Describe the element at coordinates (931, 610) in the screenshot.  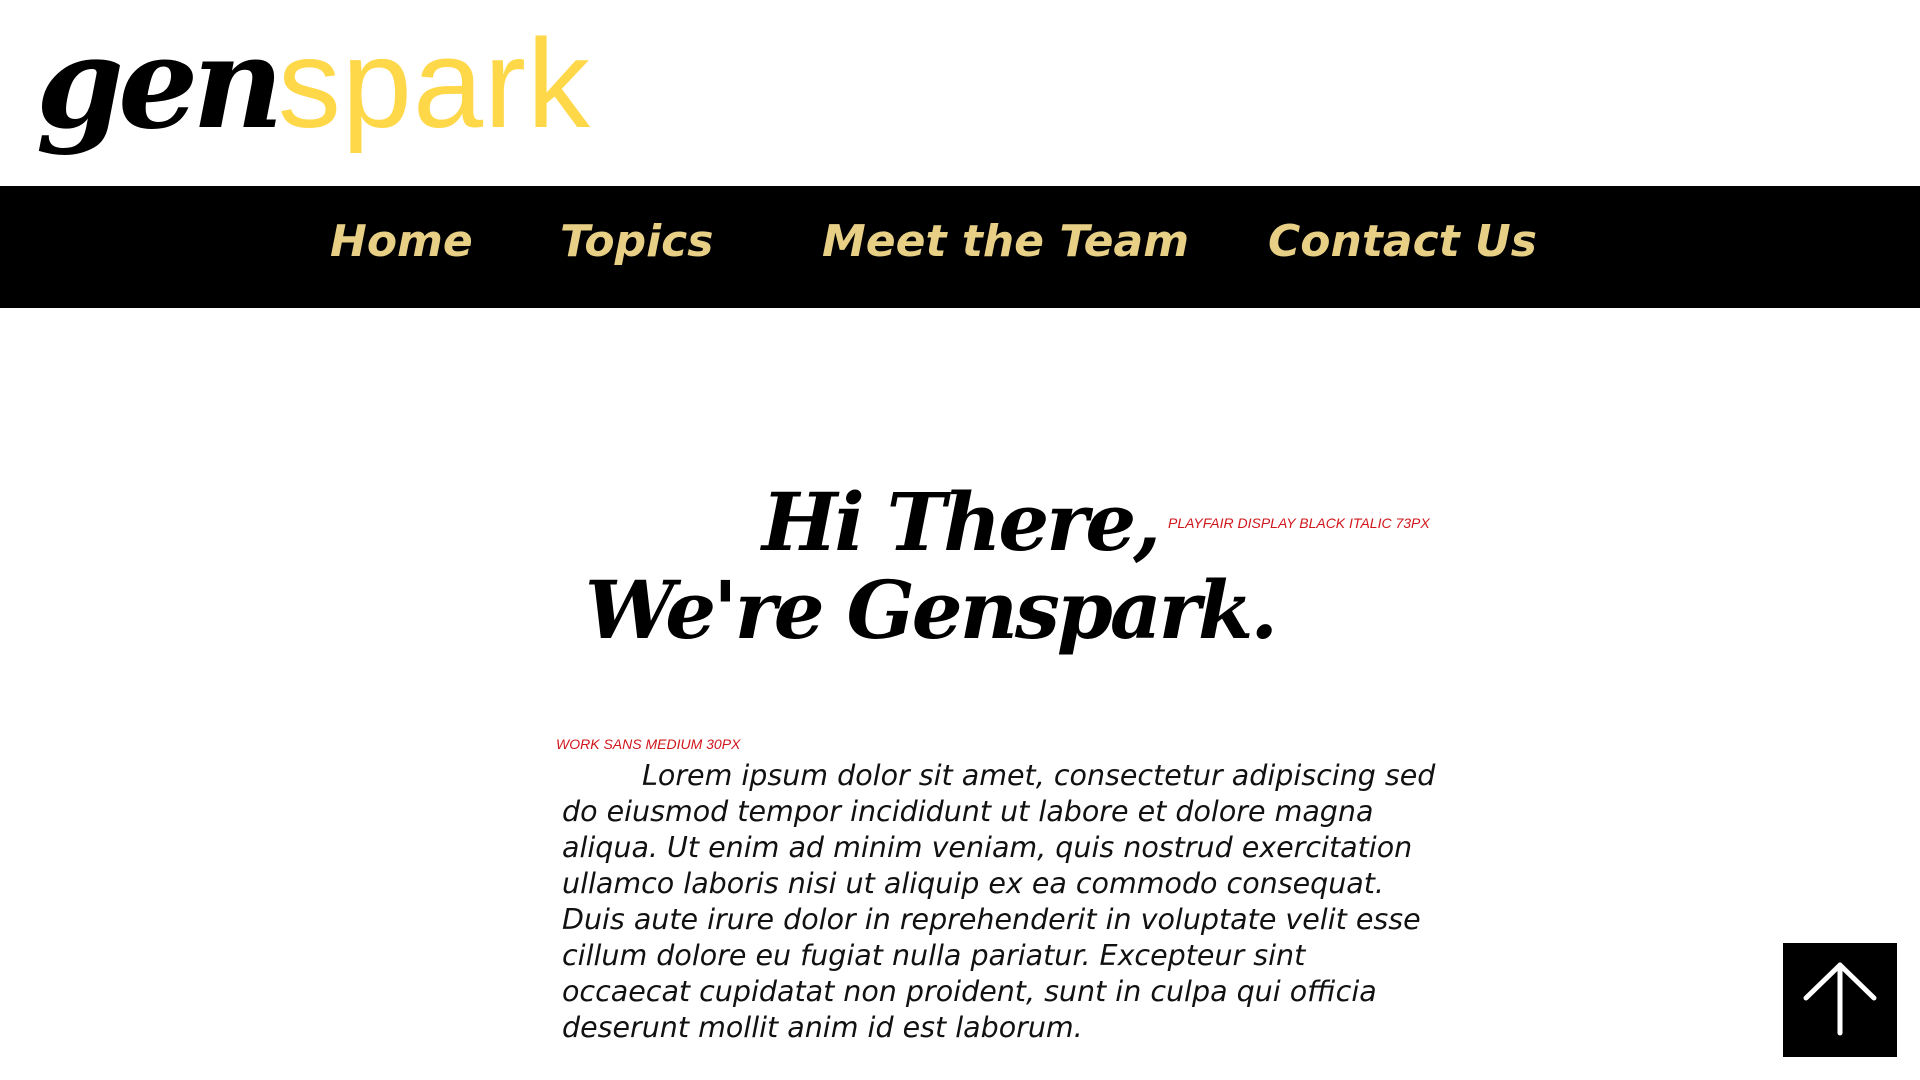
I see `hero-heading-line-2: We're Genspark.` at that location.